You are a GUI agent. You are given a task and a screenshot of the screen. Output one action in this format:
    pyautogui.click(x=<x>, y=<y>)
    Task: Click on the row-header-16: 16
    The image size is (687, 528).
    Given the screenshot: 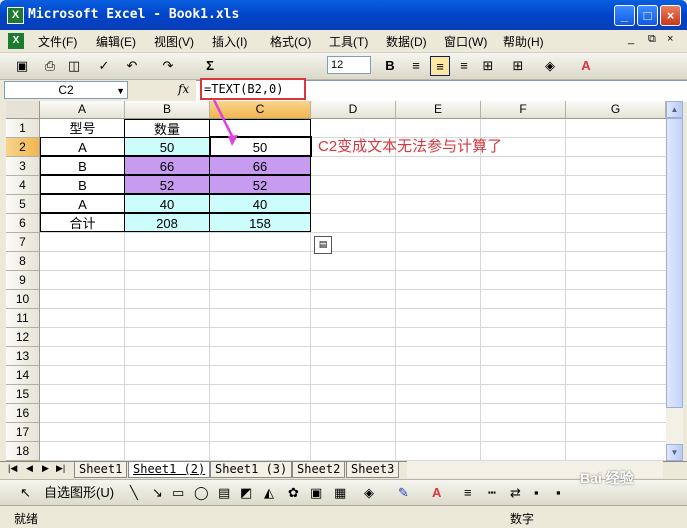 What is the action you would take?
    pyautogui.click(x=23, y=413)
    